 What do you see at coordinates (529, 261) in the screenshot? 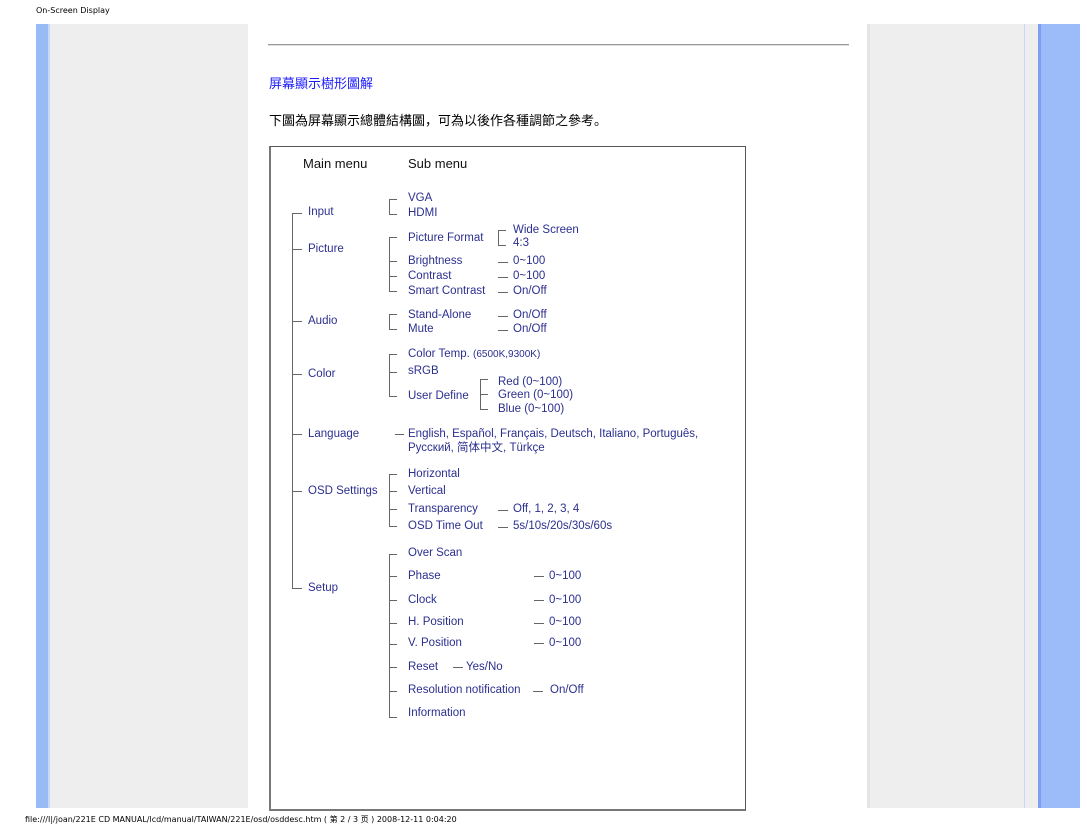
I see `brightness-value: 0~100` at bounding box center [529, 261].